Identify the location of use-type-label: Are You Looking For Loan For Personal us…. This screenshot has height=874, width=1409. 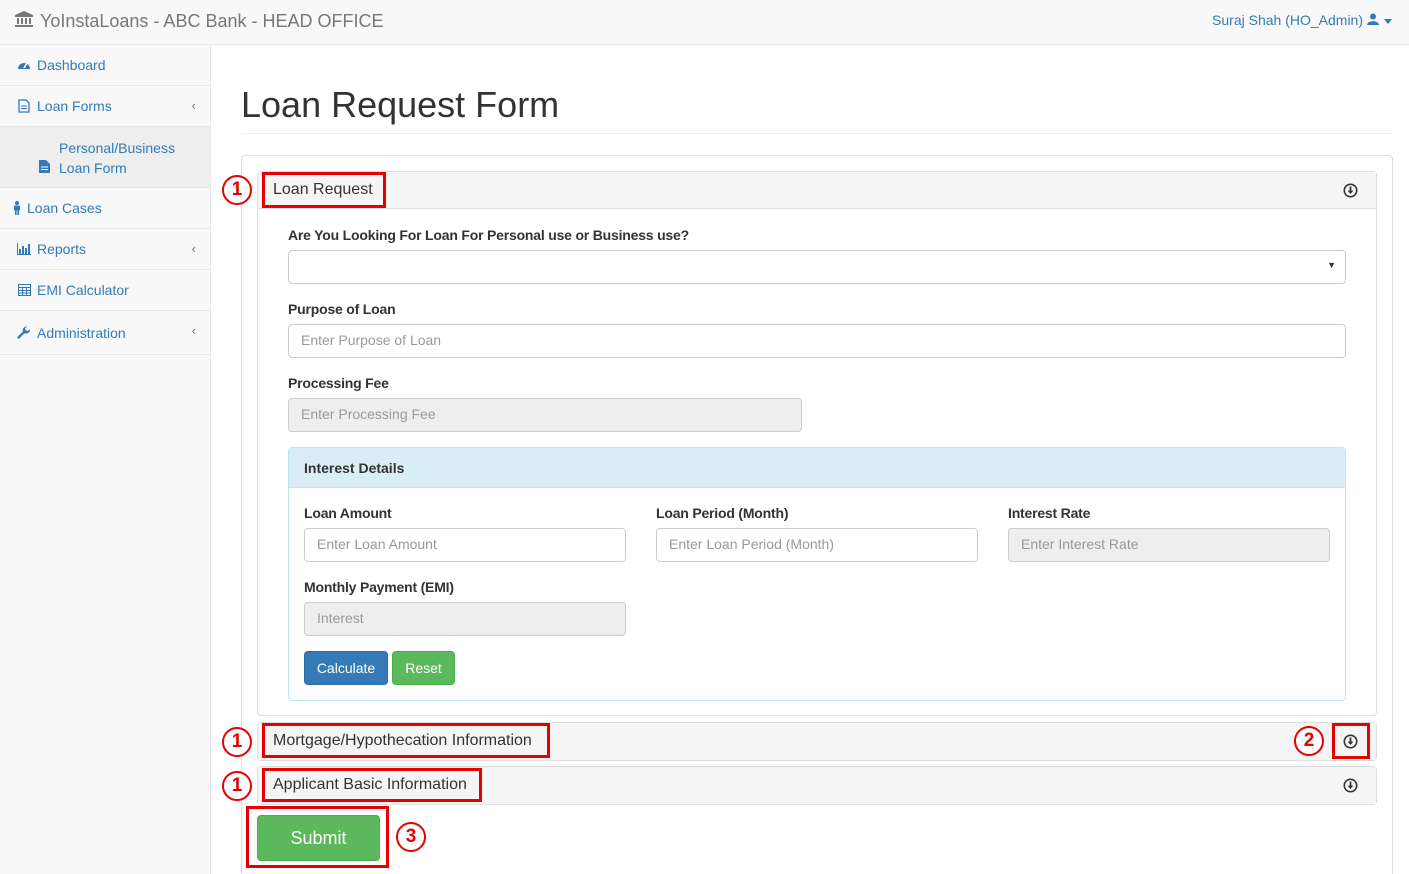
(488, 235).